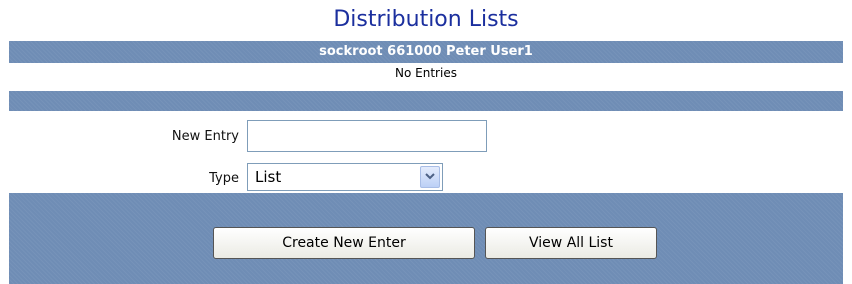 This screenshot has width=852, height=284. Describe the element at coordinates (426, 52) in the screenshot. I see `user-header-bar: sockroot 661000 Peter User1` at that location.